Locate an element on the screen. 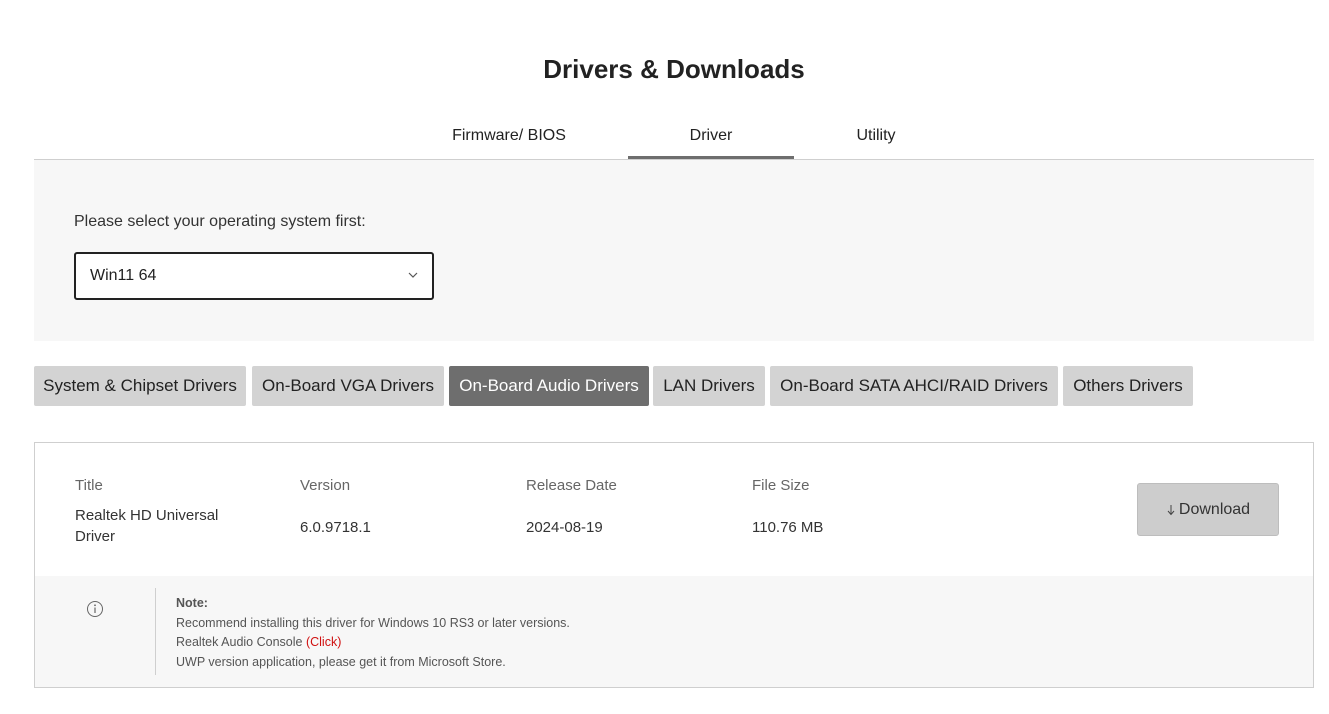 Image resolution: width=1329 pixels, height=714 pixels. category-lan: LAN Drivers is located at coordinates (709, 386).